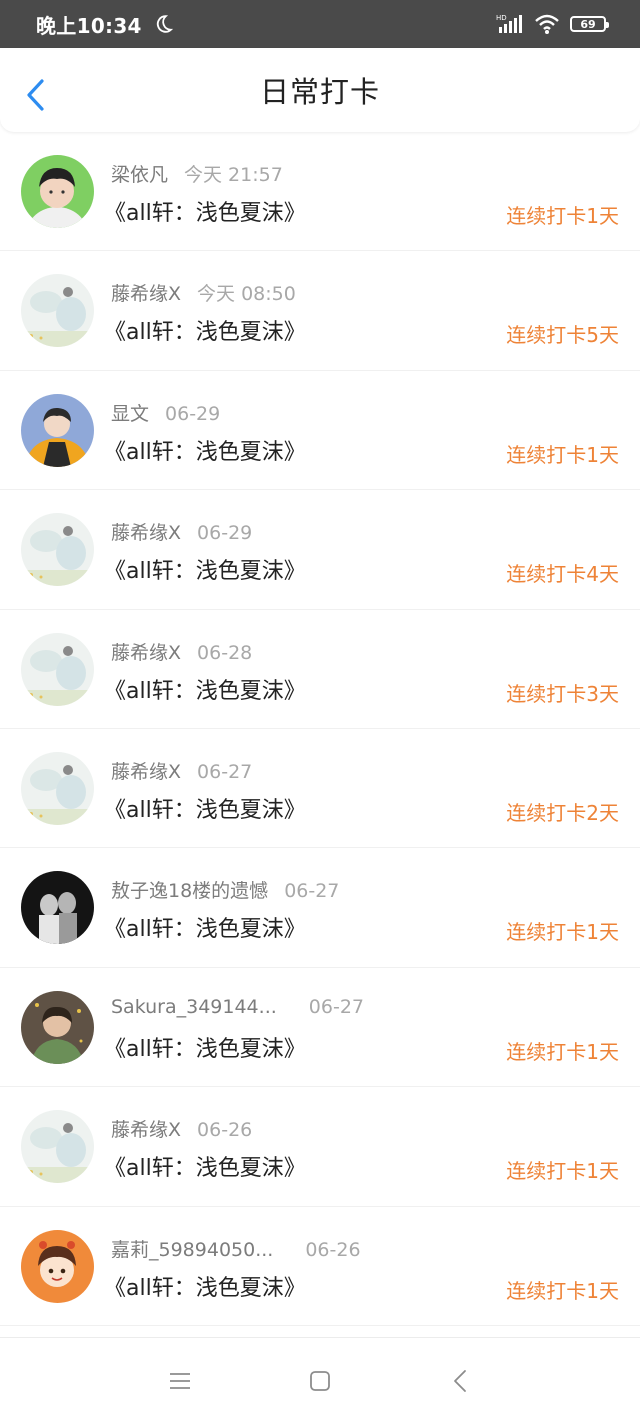 The width and height of the screenshot is (640, 1423). Describe the element at coordinates (562, 574) in the screenshot. I see `streak-label: 连续打卡4天` at that location.